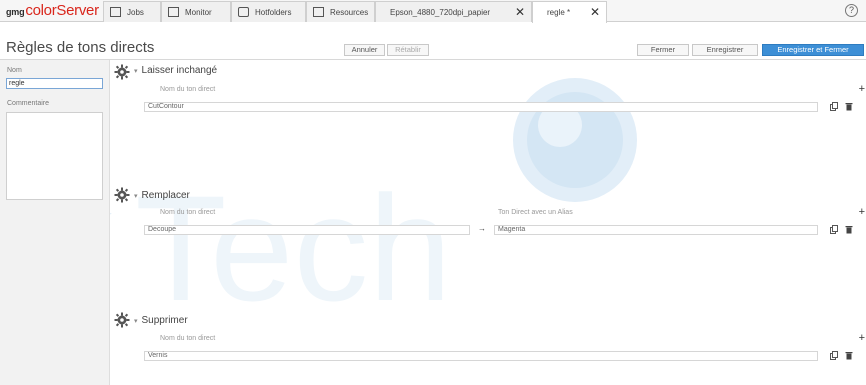 This screenshot has width=866, height=385. What do you see at coordinates (164, 320) in the screenshot?
I see `section-delete-title-text: Supprimer` at bounding box center [164, 320].